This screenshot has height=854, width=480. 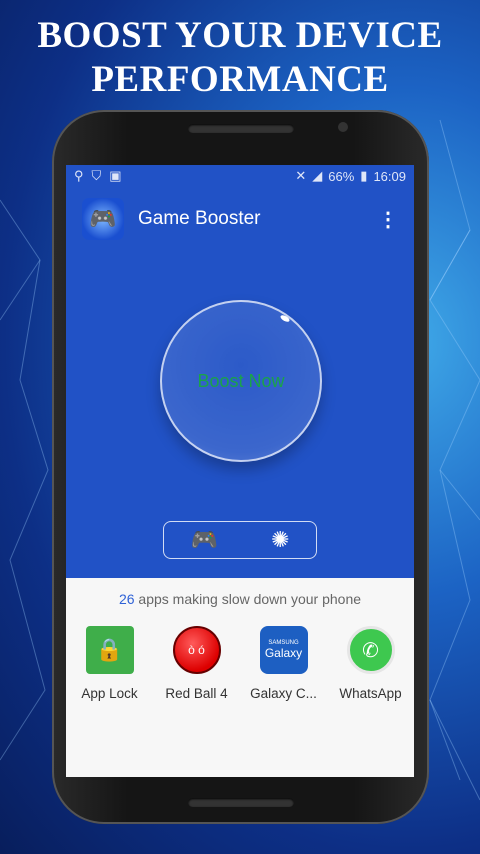 What do you see at coordinates (370, 693) in the screenshot?
I see `app-label: WhatsApp` at bounding box center [370, 693].